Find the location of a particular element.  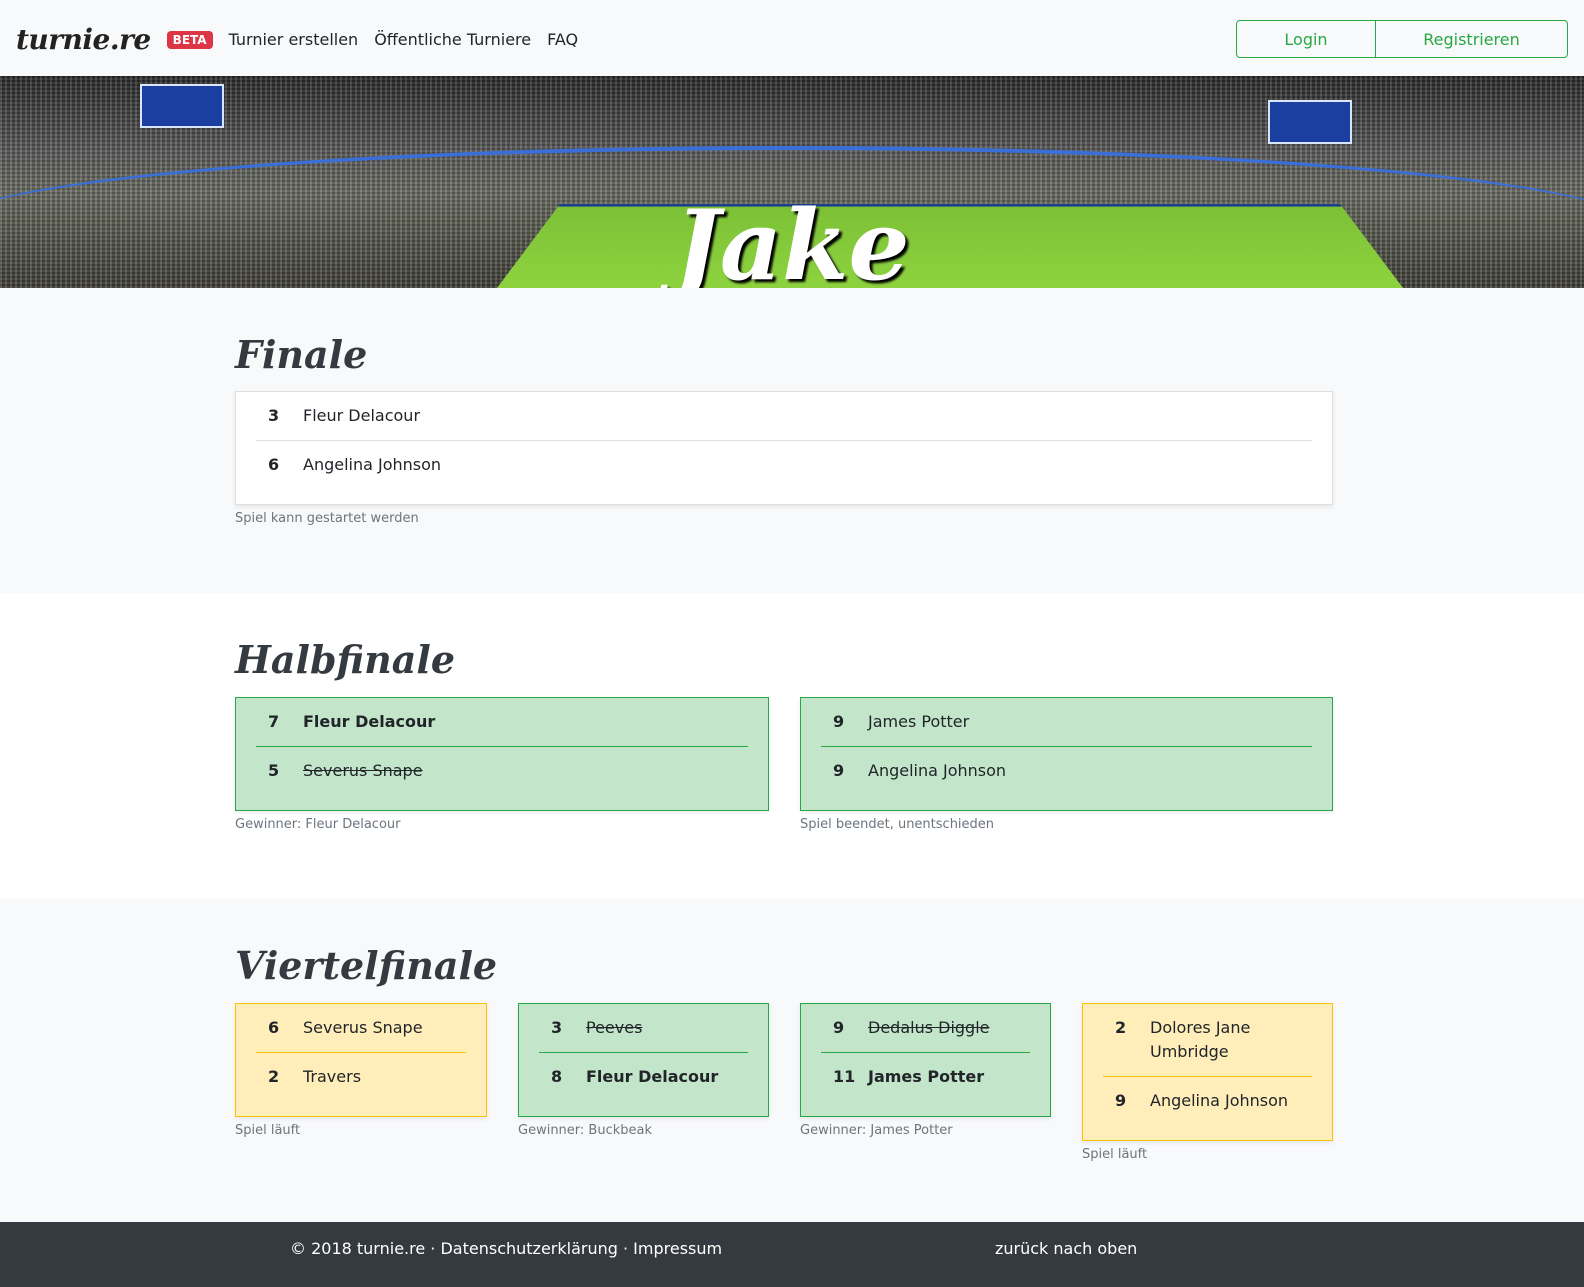

stadium-screen-right is located at coordinates (1310, 122).